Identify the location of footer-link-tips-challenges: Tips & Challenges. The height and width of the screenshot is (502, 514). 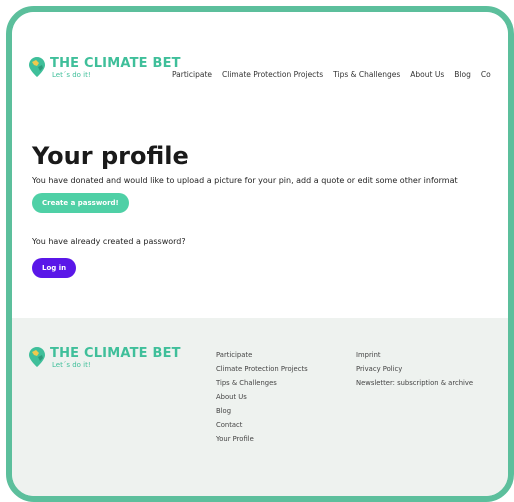
(262, 383).